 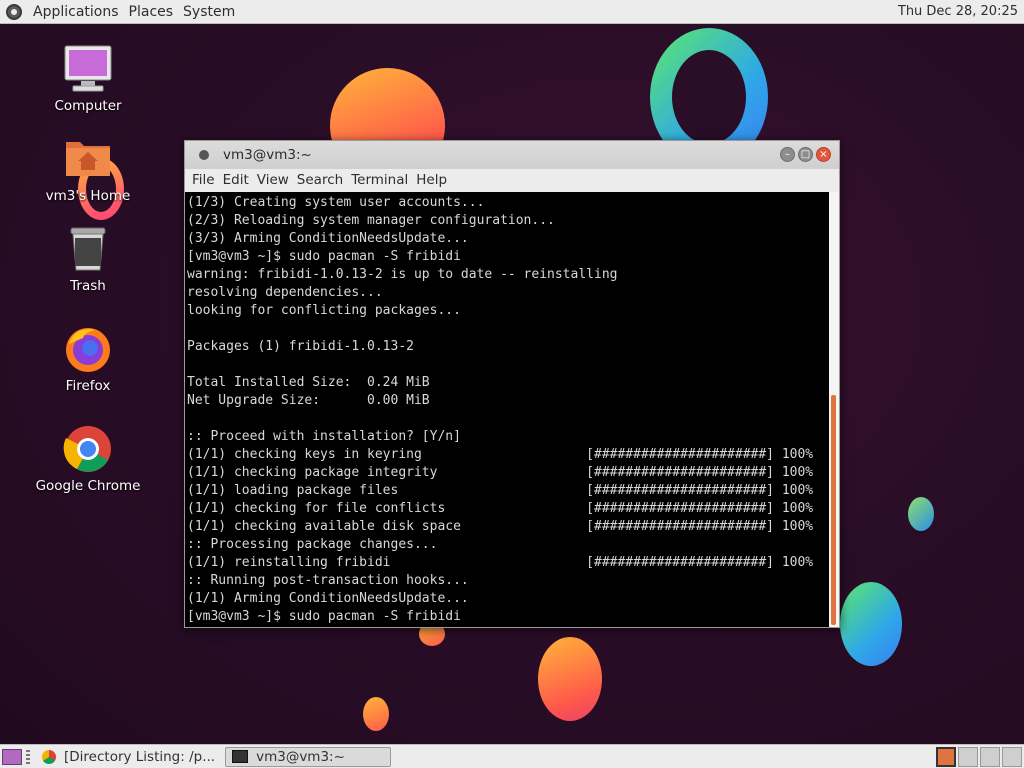 I want to click on desktop-icon-label: Google Chrome, so click(x=88, y=486).